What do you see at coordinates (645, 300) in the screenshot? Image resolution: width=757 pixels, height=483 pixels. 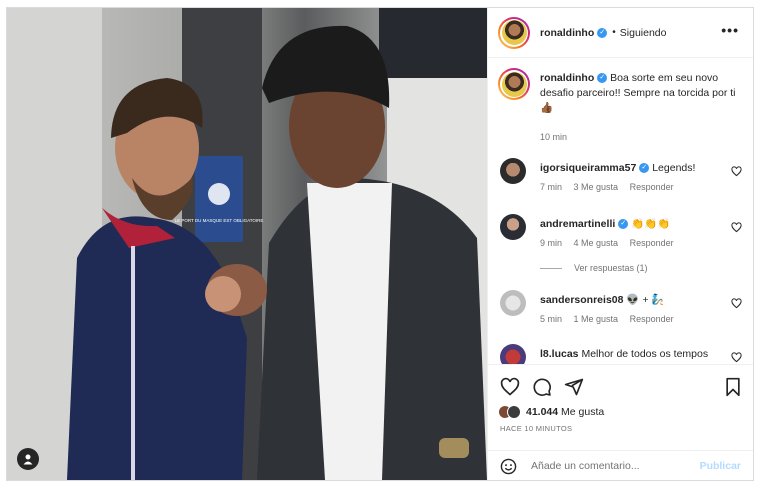 I see `comment-text: 👽 + 🧞` at bounding box center [645, 300].